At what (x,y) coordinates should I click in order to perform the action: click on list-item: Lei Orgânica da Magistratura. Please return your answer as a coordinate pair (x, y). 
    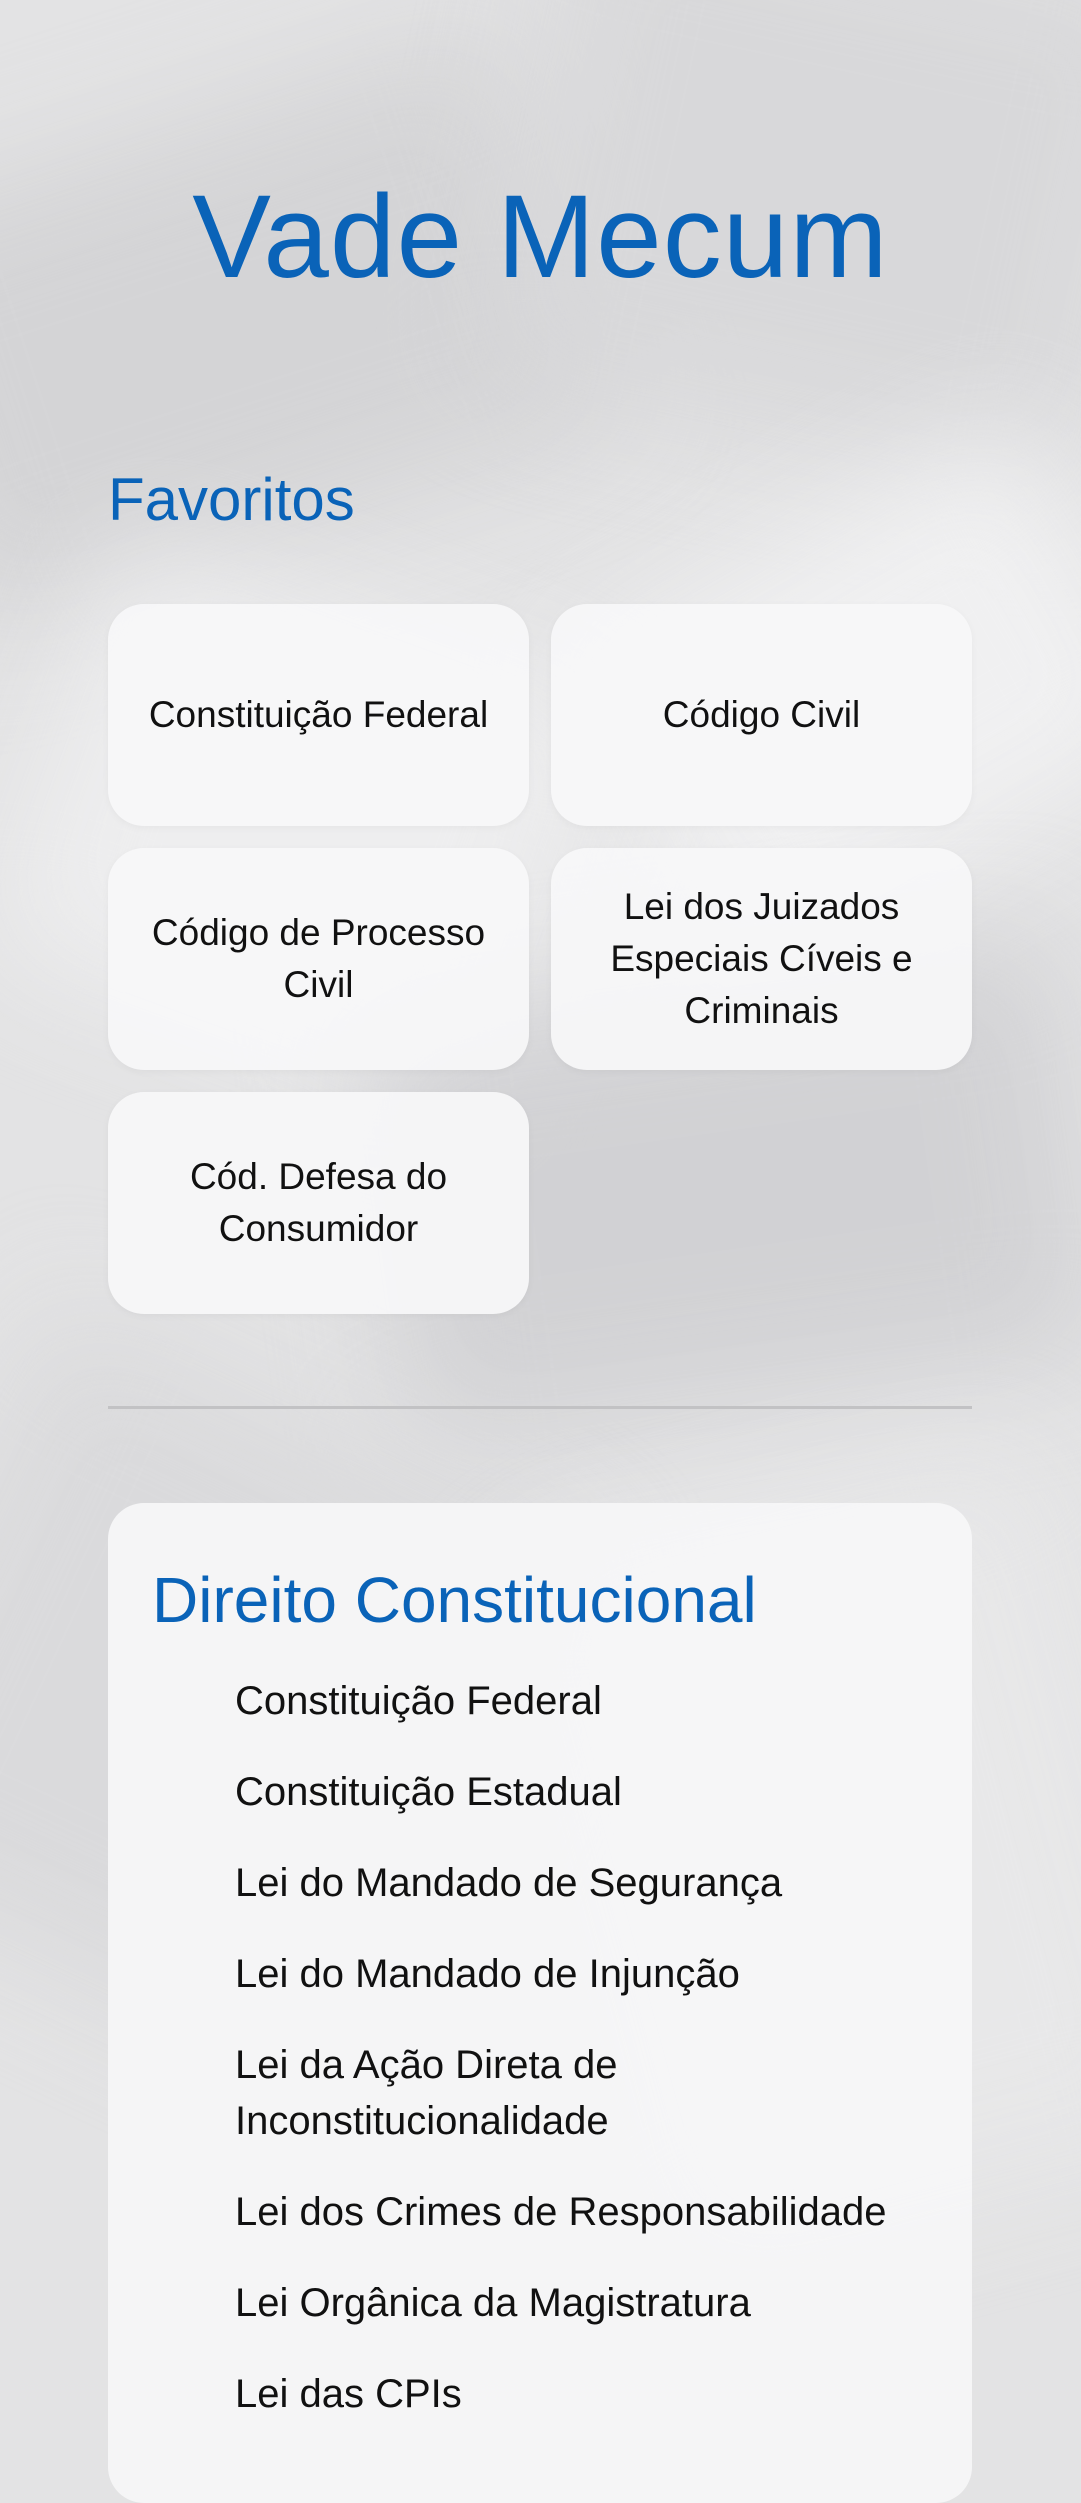
    Looking at the image, I should click on (581, 2310).